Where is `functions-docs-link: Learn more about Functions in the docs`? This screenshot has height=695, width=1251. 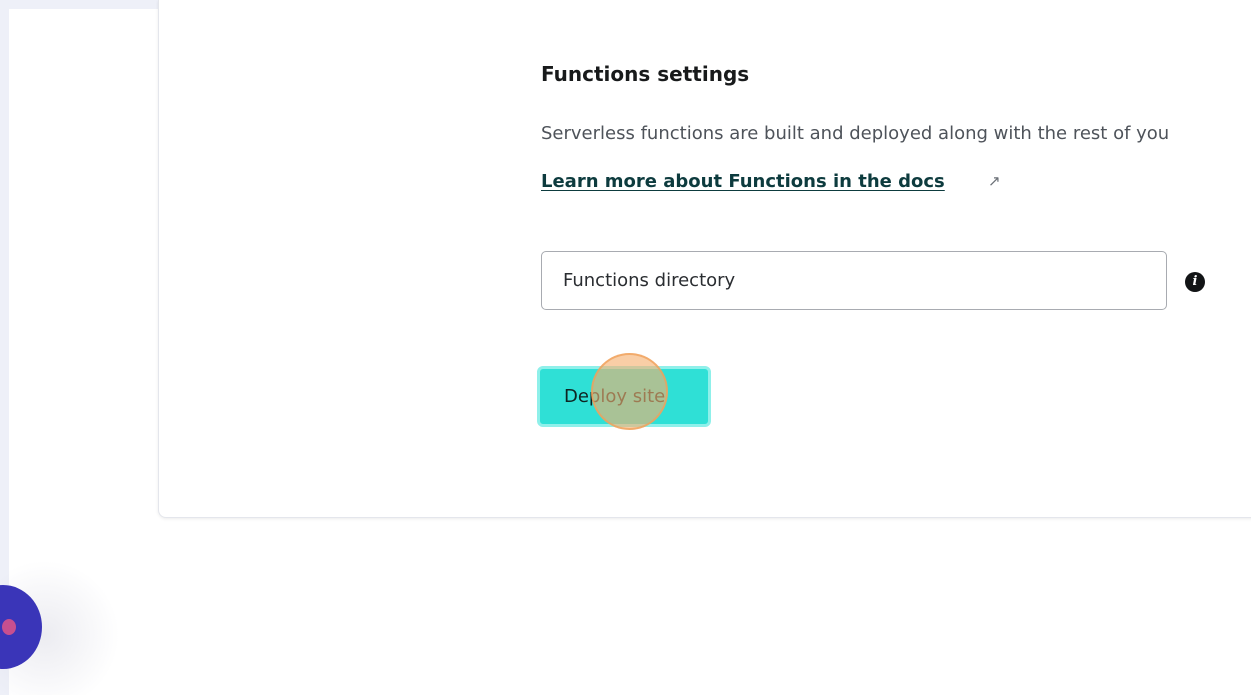
functions-docs-link: Learn more about Functions in the docs is located at coordinates (743, 181).